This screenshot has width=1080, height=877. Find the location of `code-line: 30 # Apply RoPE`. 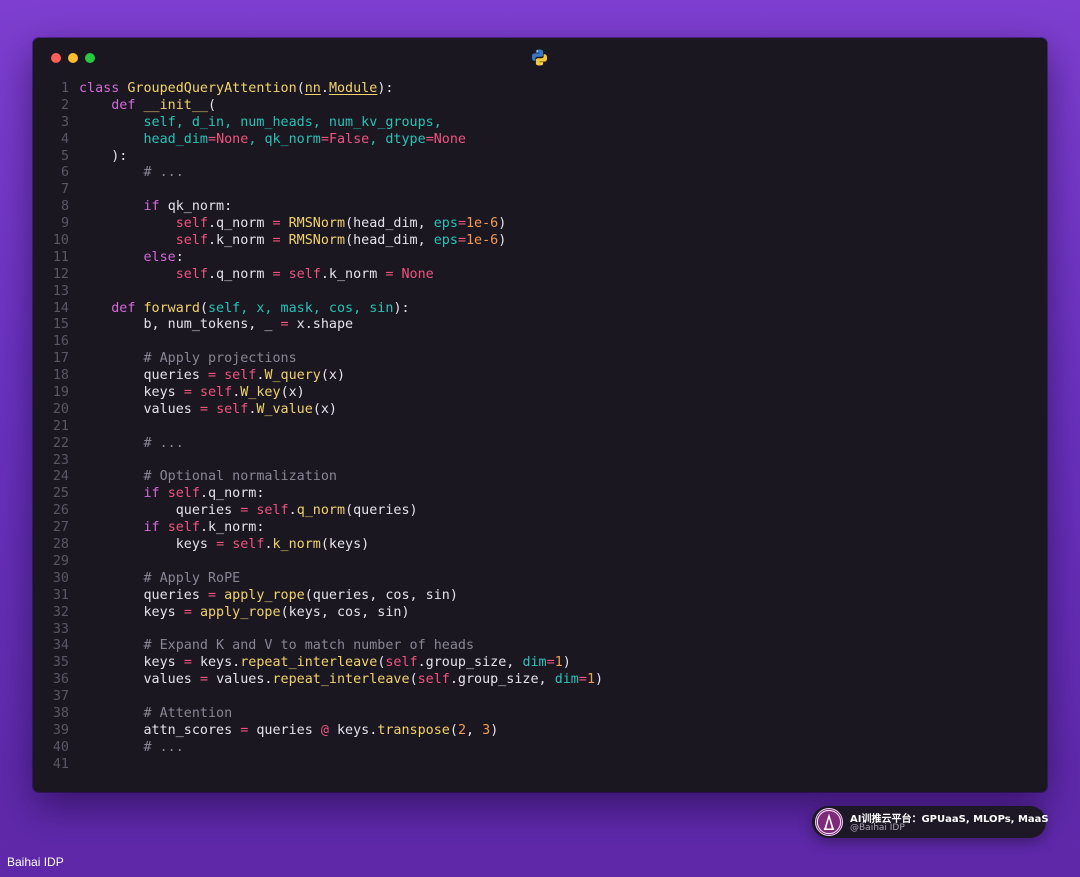

code-line: 30 # Apply RoPE is located at coordinates (540, 579).